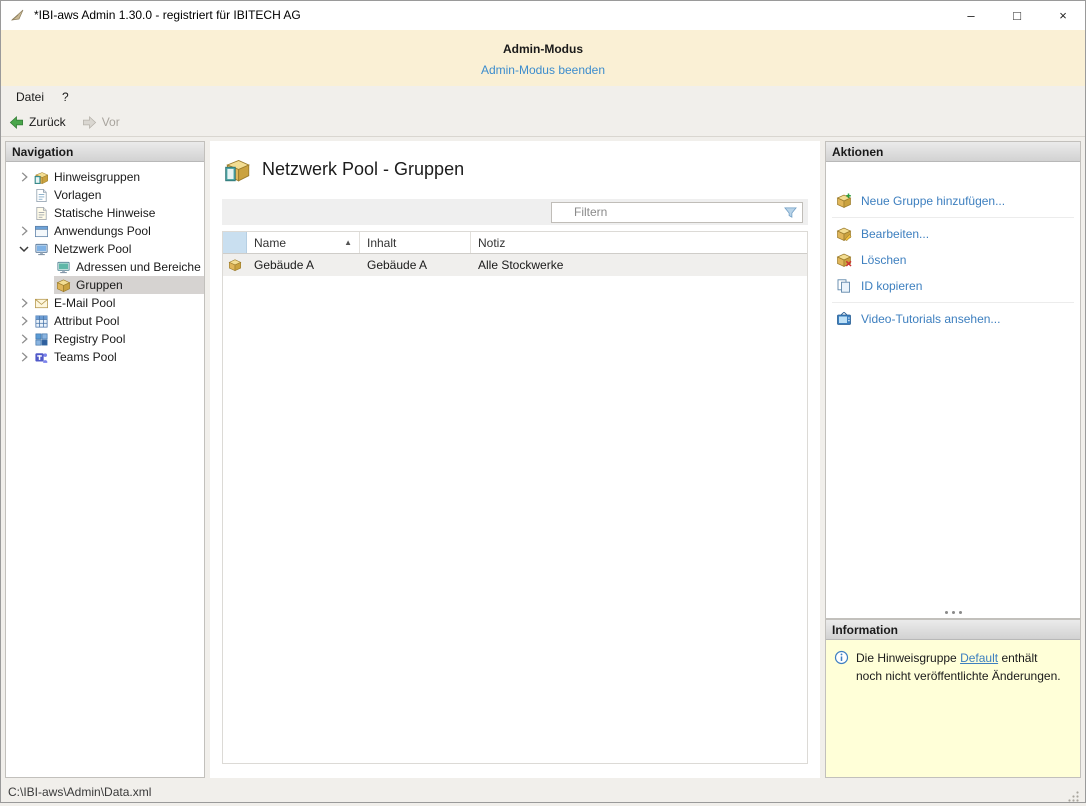  What do you see at coordinates (348, 242) in the screenshot?
I see `sort-ascending-icon: ▲` at bounding box center [348, 242].